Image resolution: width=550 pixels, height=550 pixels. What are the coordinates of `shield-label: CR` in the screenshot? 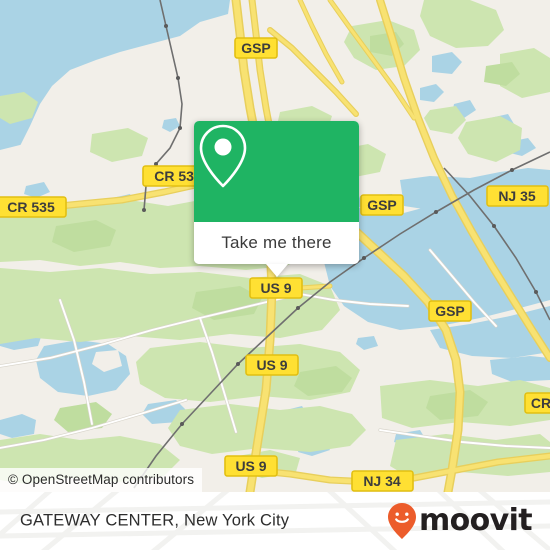 It's located at (540, 403).